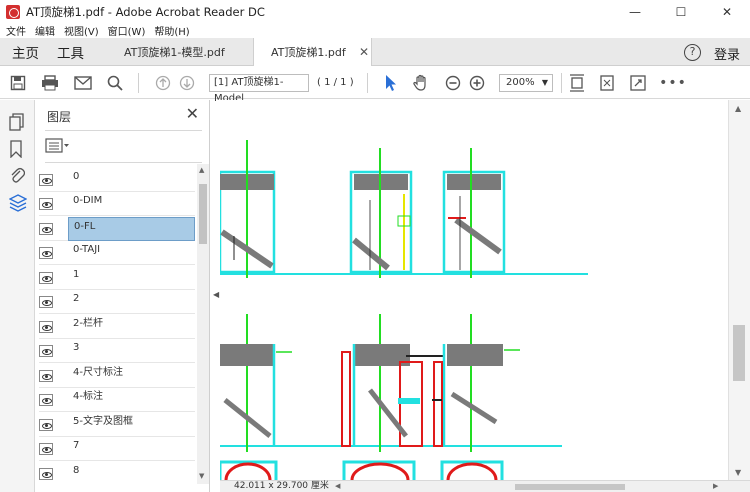 The image size is (750, 492). What do you see at coordinates (216, 294) in the screenshot?
I see `collapse-panel-arrow-icon: ◀` at bounding box center [216, 294].